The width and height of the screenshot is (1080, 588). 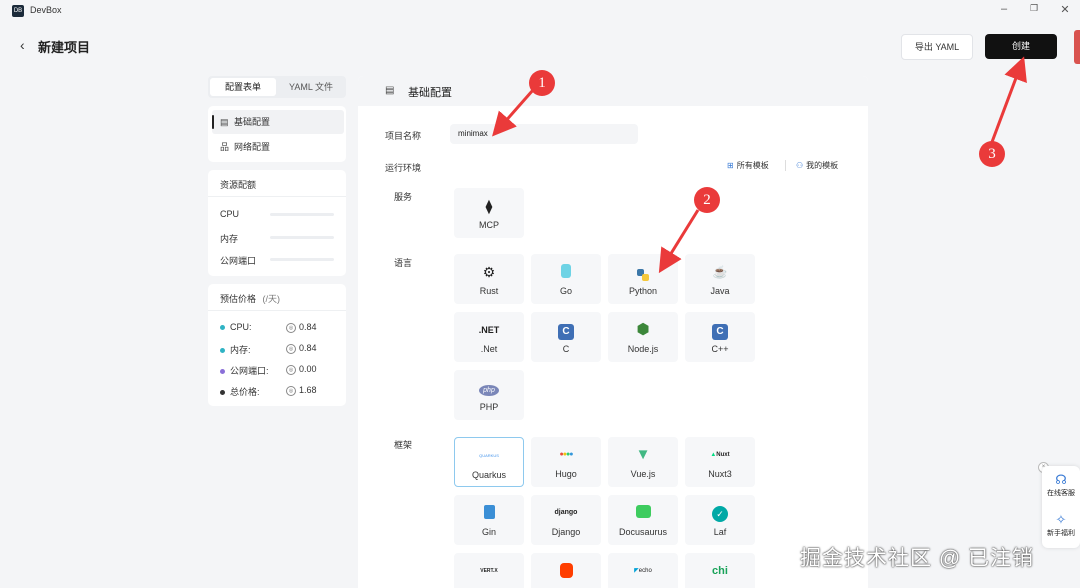 I want to click on network-icon: 品, so click(x=225, y=147).